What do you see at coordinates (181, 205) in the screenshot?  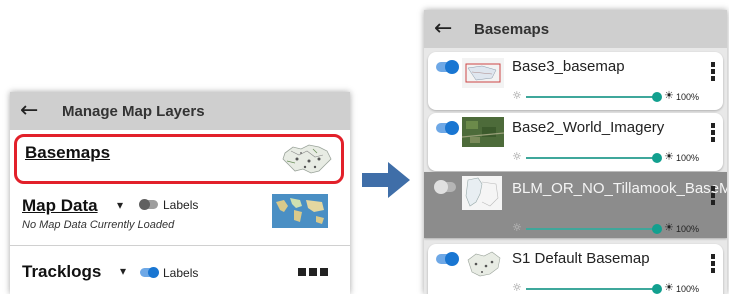 I see `map-data-labels-text: Labels` at bounding box center [181, 205].